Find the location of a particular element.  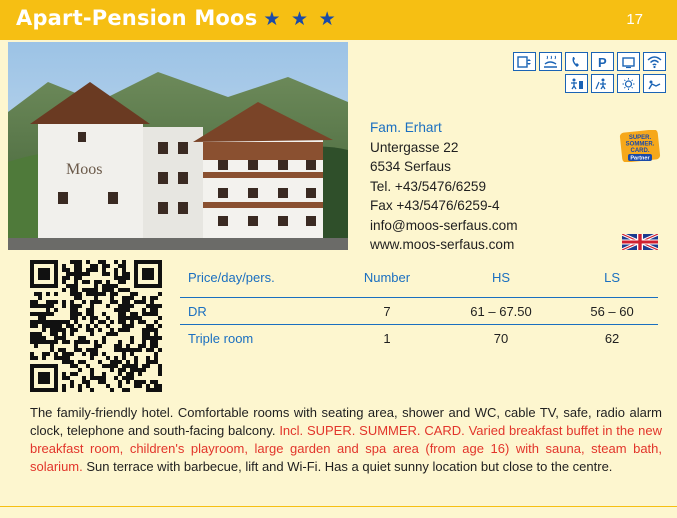

qr-code is located at coordinates (96, 326).